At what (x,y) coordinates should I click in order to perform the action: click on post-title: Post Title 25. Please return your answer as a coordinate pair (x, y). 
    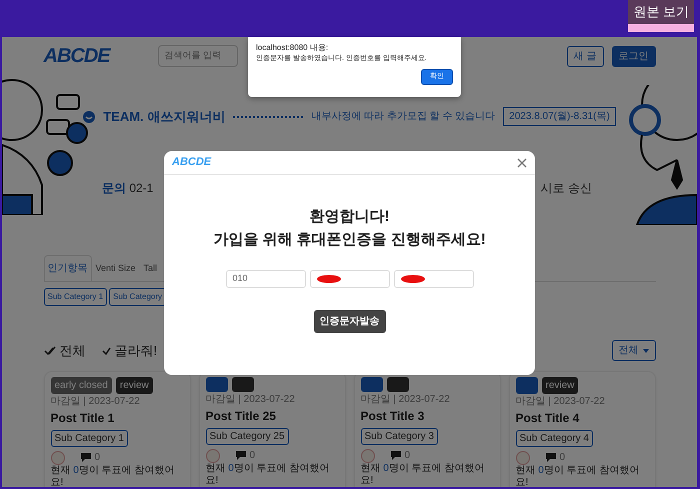
    Looking at the image, I should click on (272, 416).